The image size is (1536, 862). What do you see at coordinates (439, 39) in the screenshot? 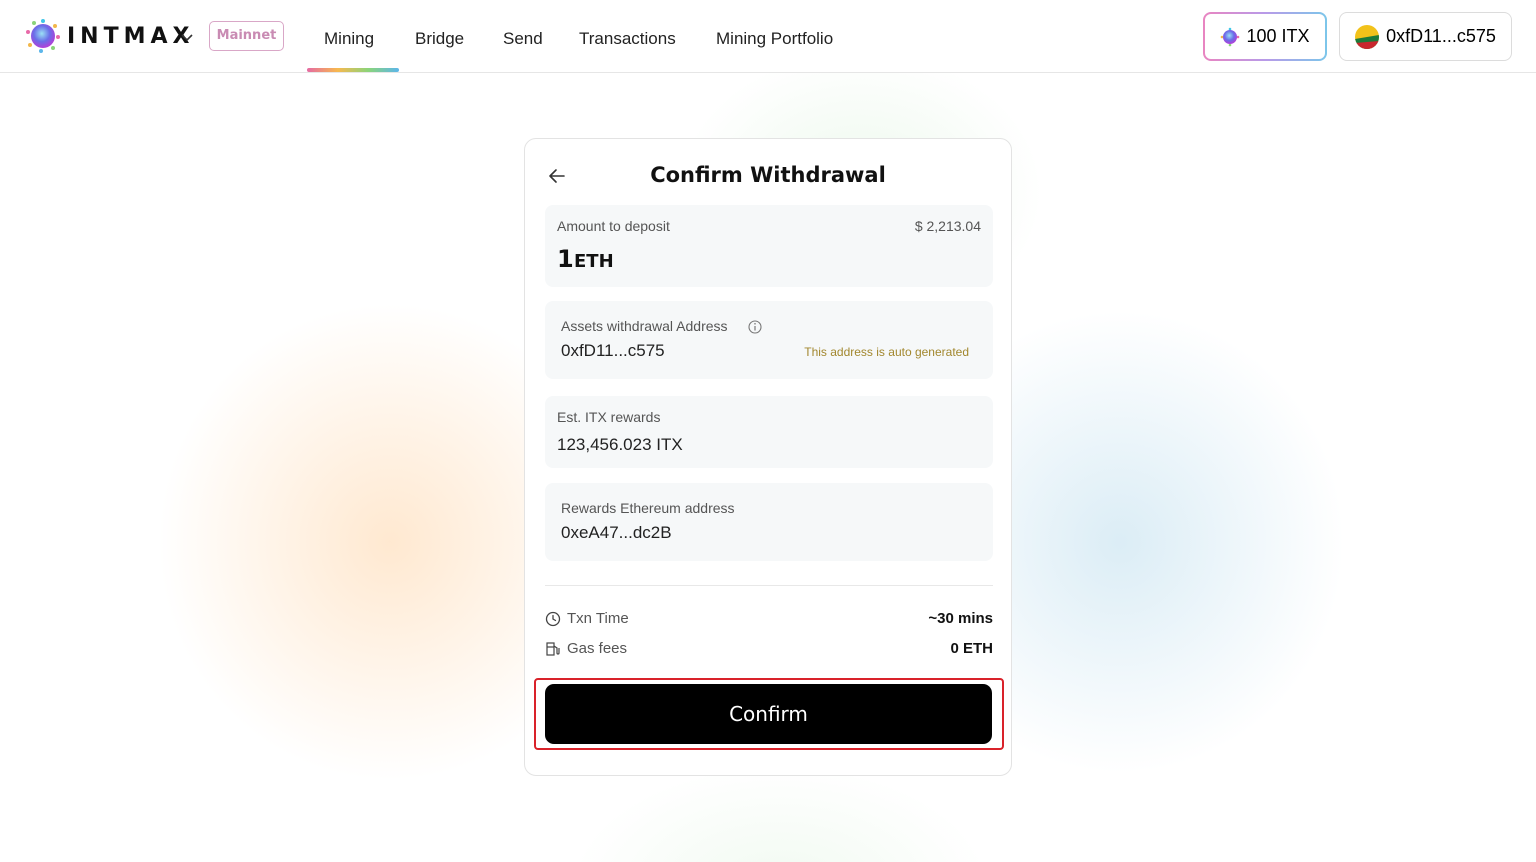
I see `nav-bridge: Bridge` at bounding box center [439, 39].